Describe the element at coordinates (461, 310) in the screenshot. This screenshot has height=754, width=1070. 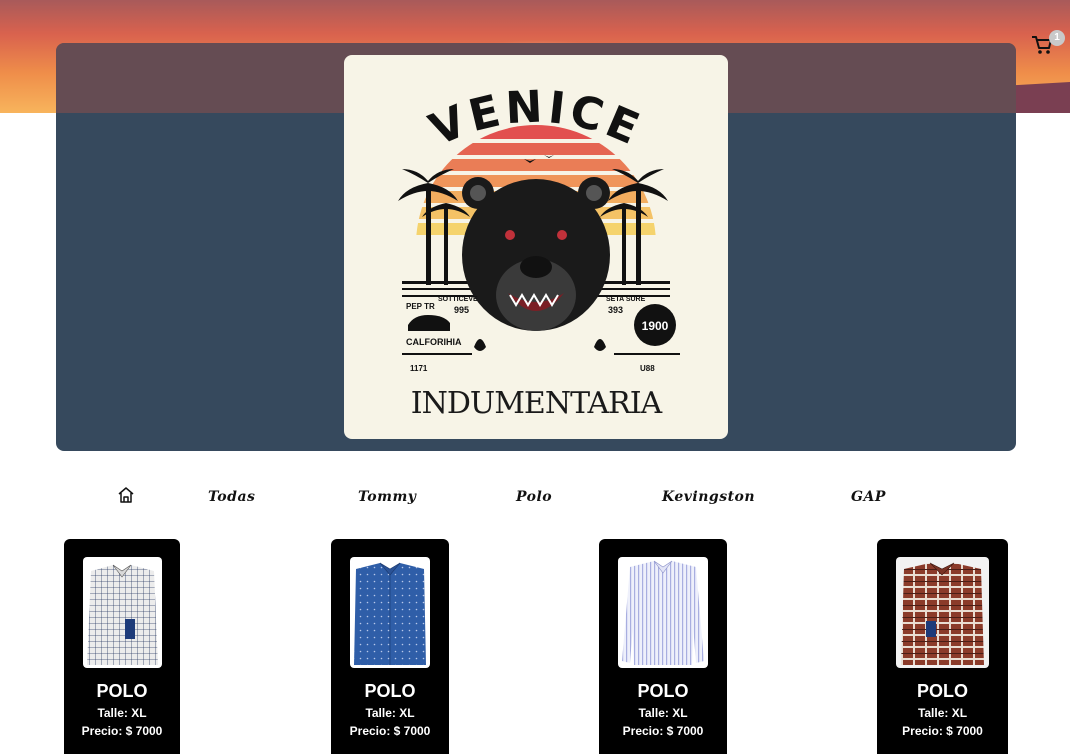
I see `logo-left-text-3: 995` at that location.